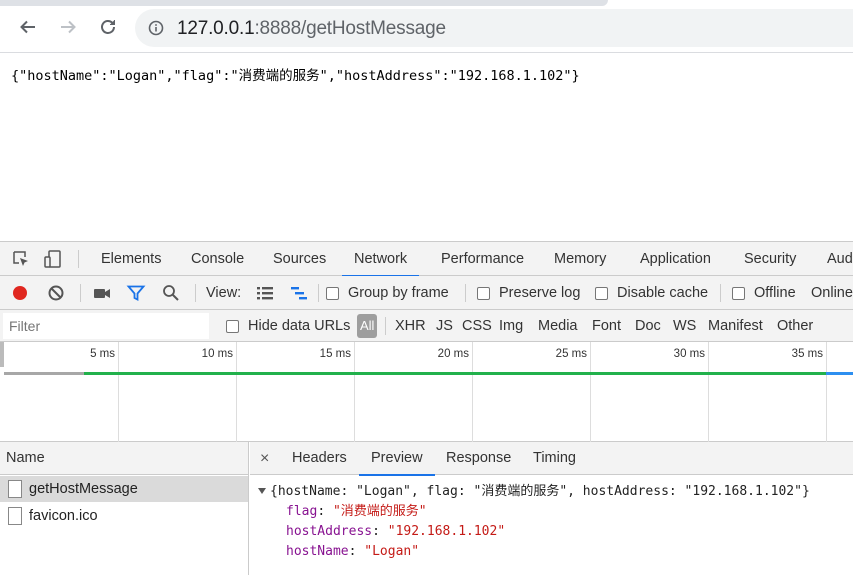 This screenshot has width=853, height=575. Describe the element at coordinates (2, 354) in the screenshot. I see `timeline-start-marker` at that location.